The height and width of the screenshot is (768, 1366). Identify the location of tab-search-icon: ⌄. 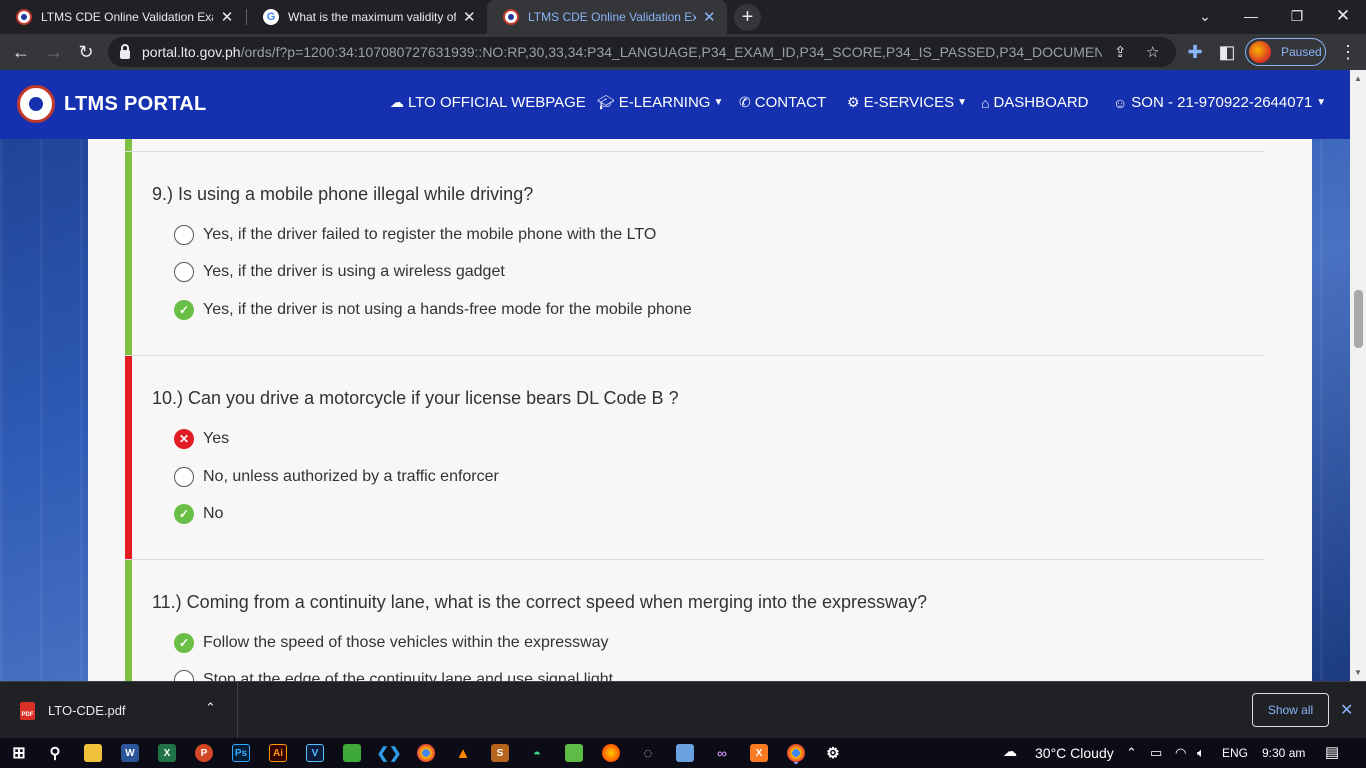
(1205, 16).